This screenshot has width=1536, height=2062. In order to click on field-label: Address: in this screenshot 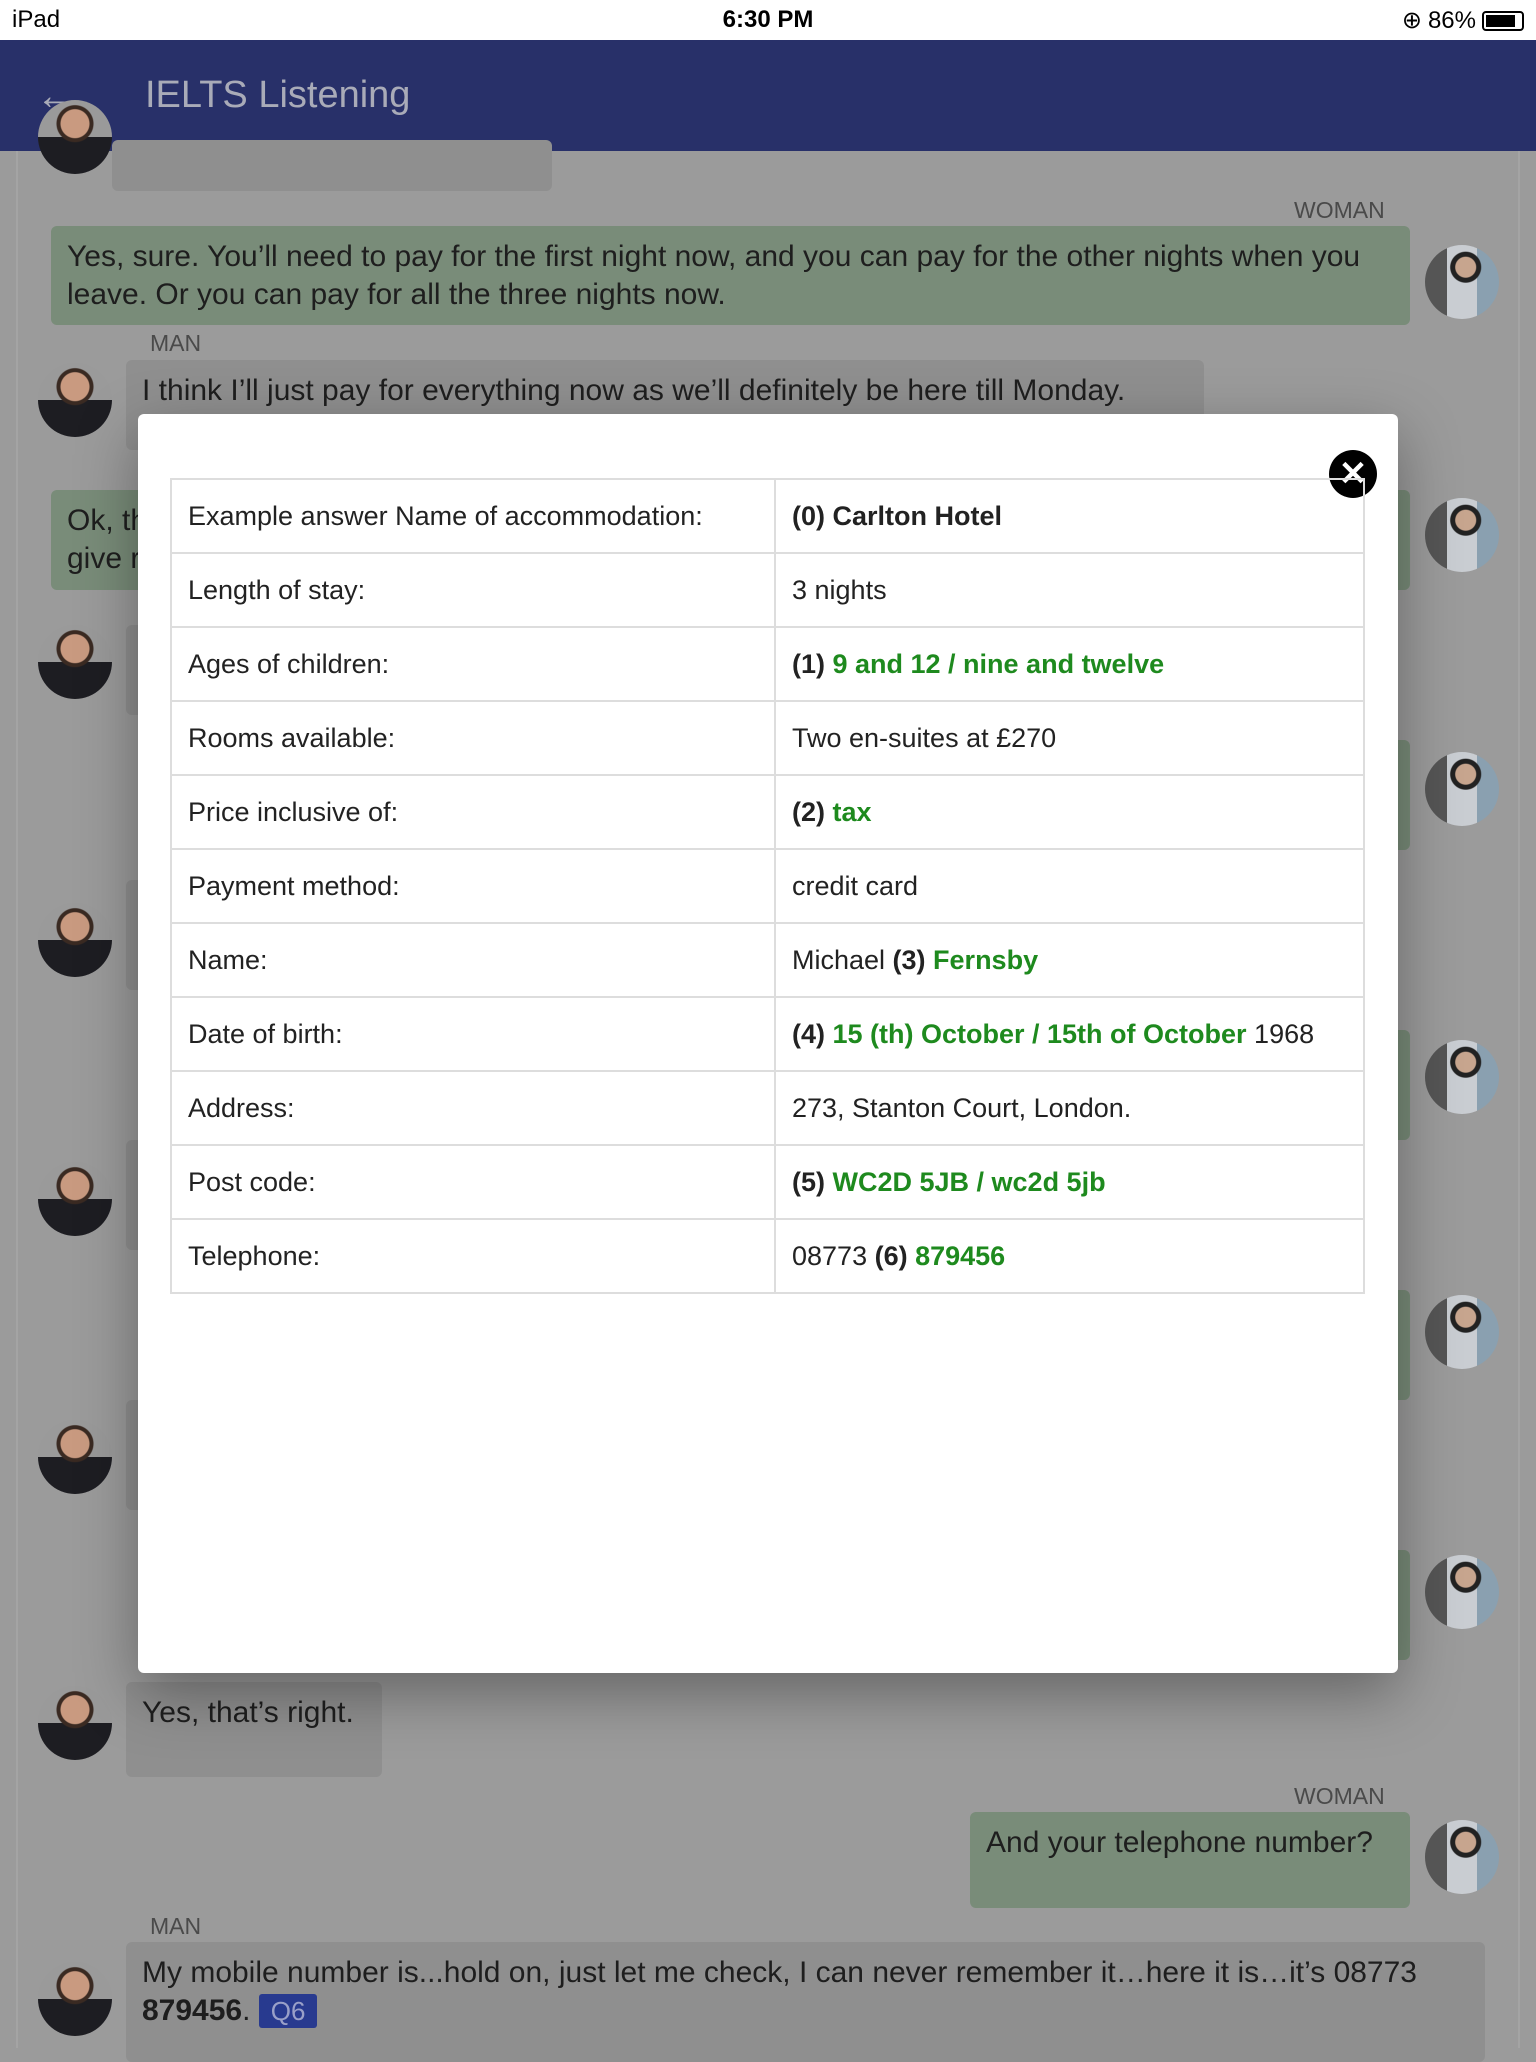, I will do `click(473, 1108)`.